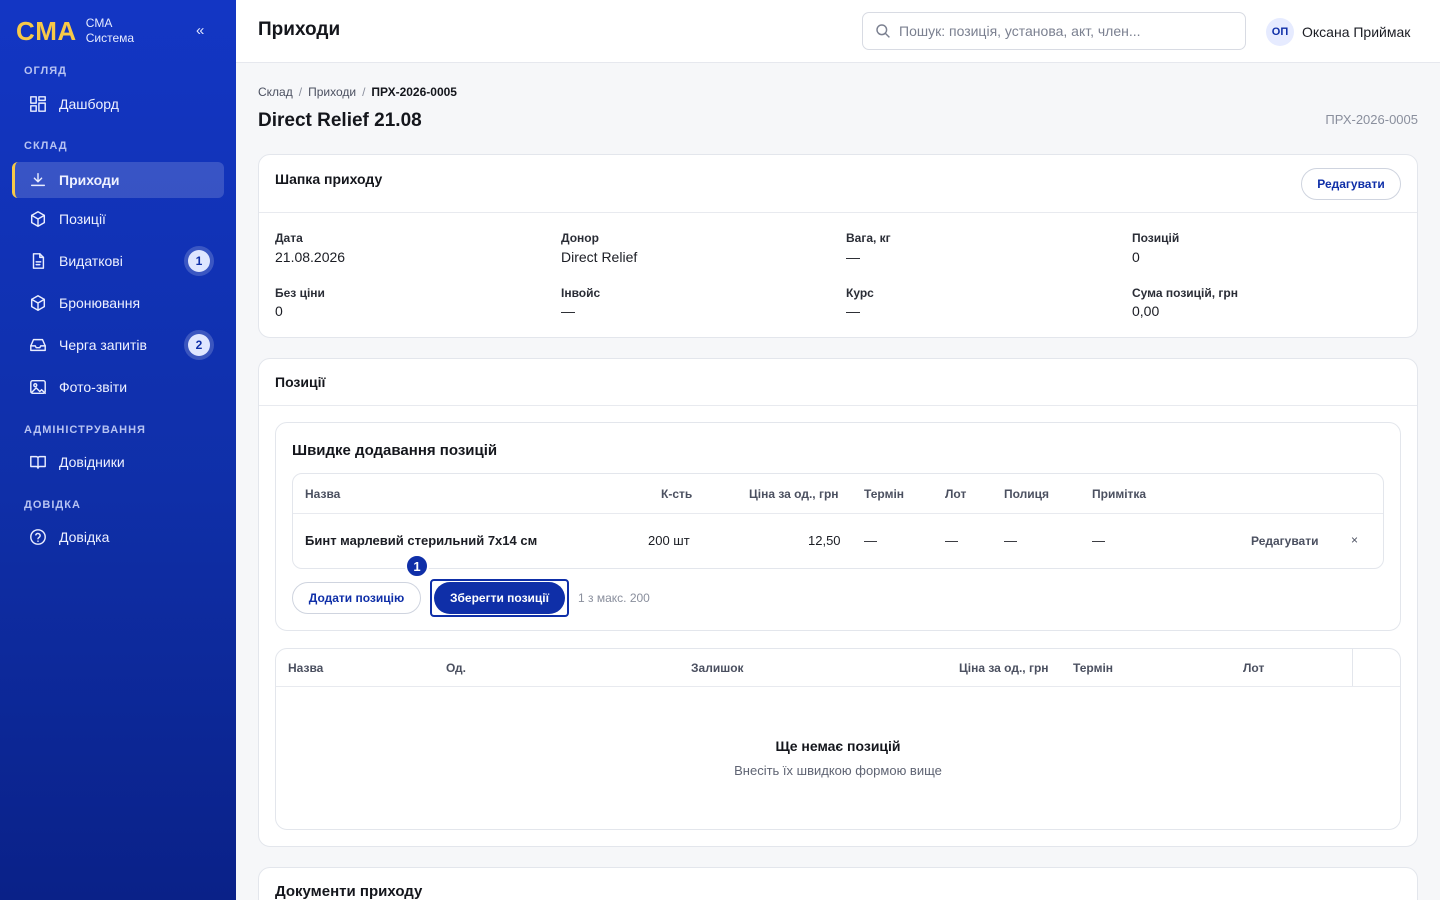 This screenshot has height=900, width=1440. I want to click on sidebar-item-label: Позиції, so click(82, 219).